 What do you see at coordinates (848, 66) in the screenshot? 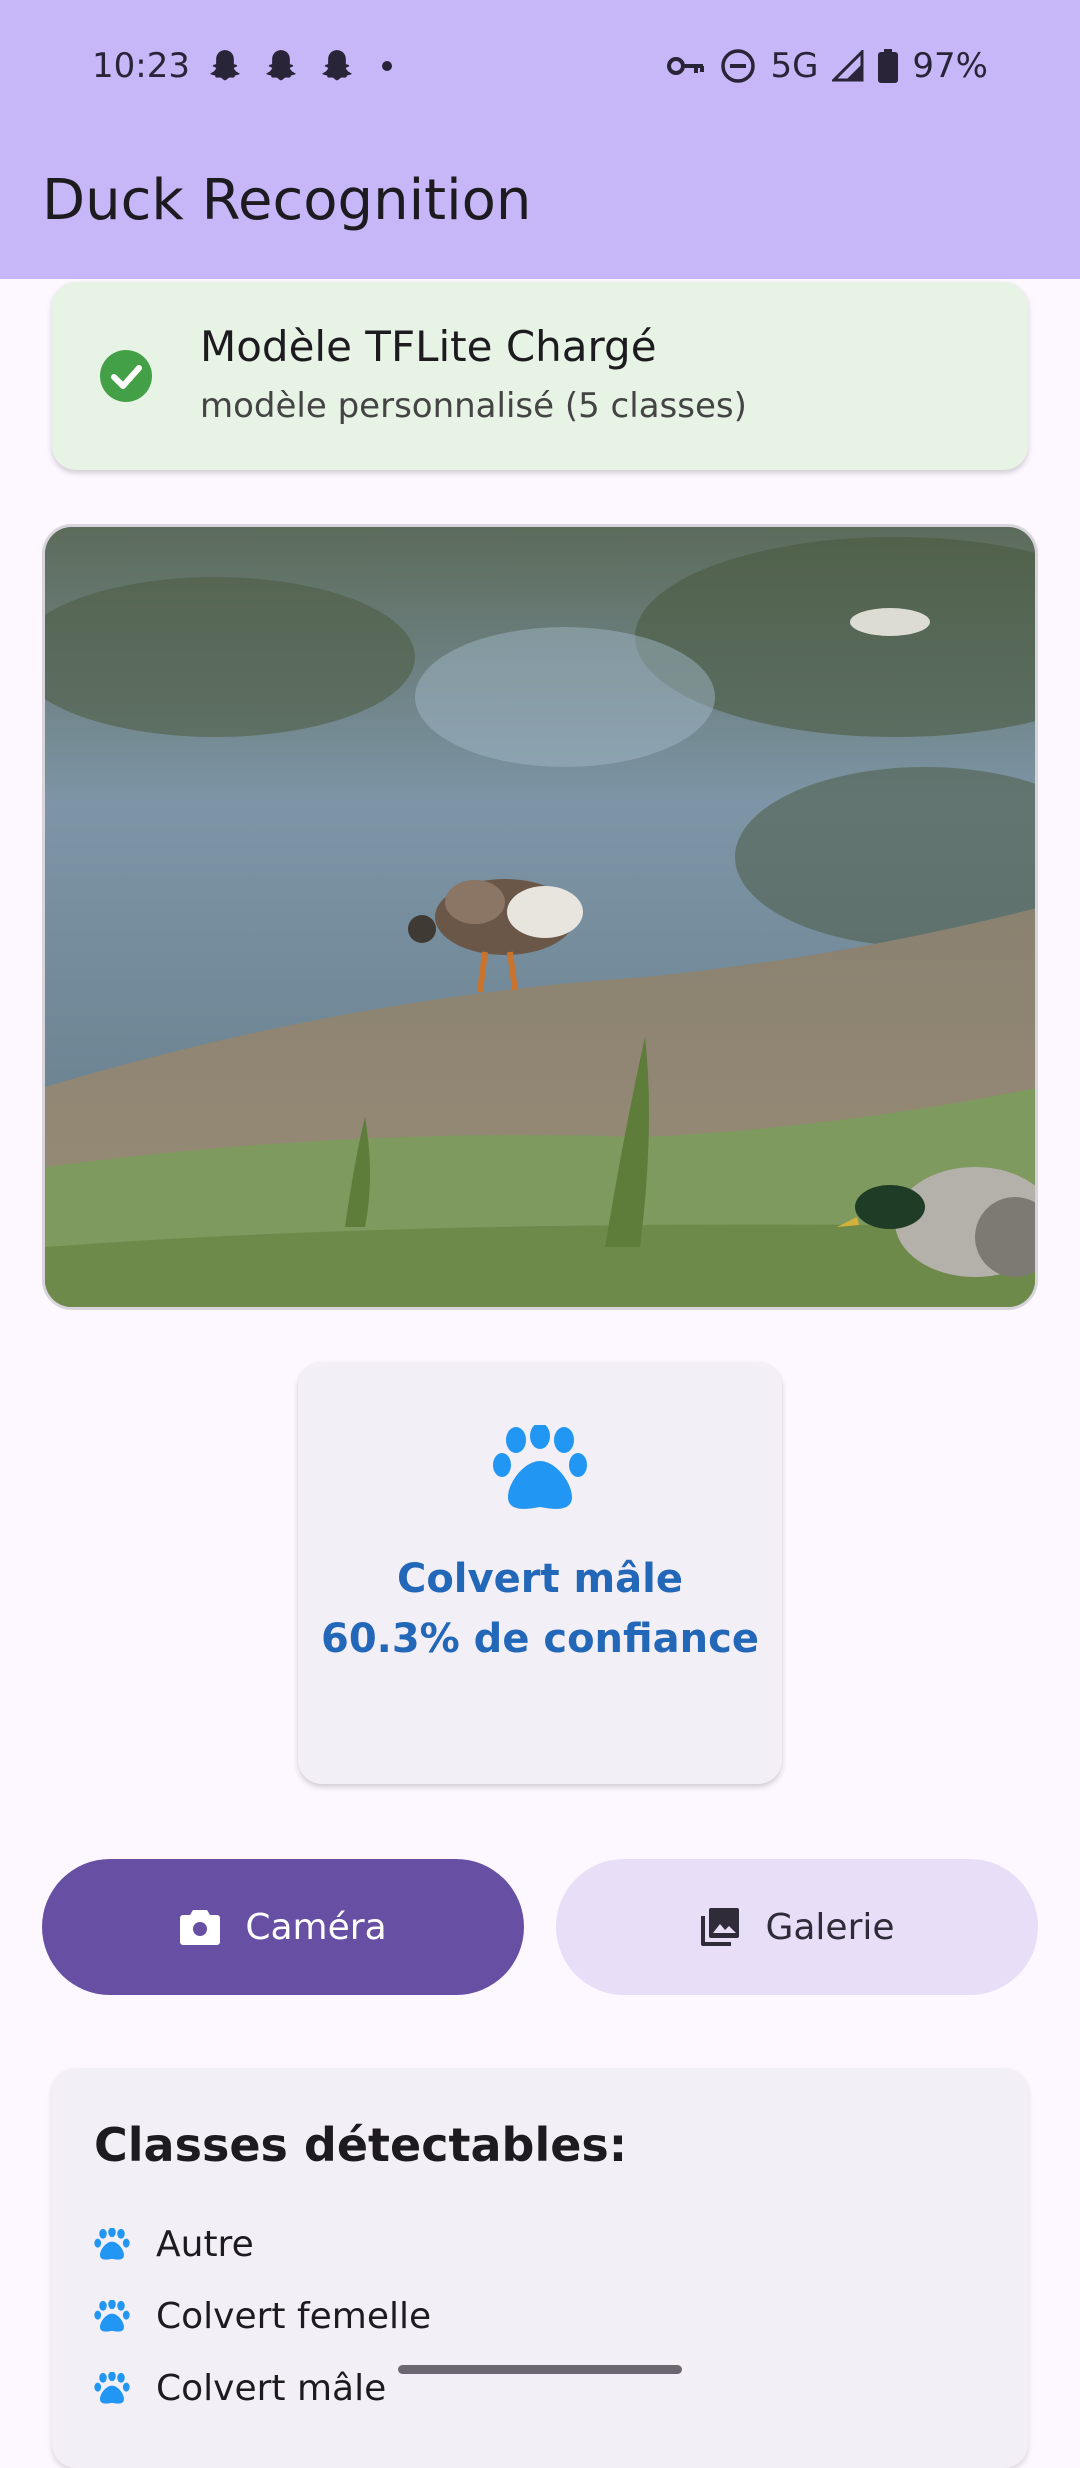
I see `signal-icon` at bounding box center [848, 66].